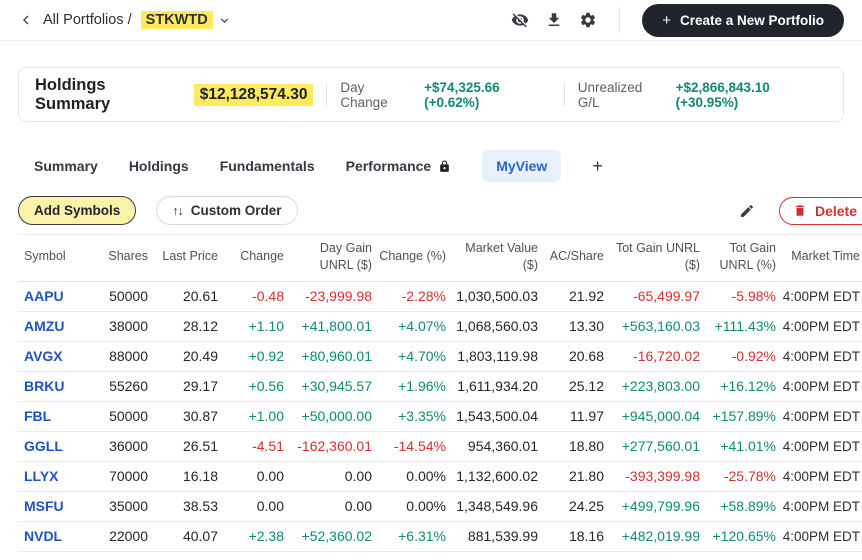 The height and width of the screenshot is (560, 862). What do you see at coordinates (494, 506) in the screenshot?
I see `cell: 1,348,549.96` at bounding box center [494, 506].